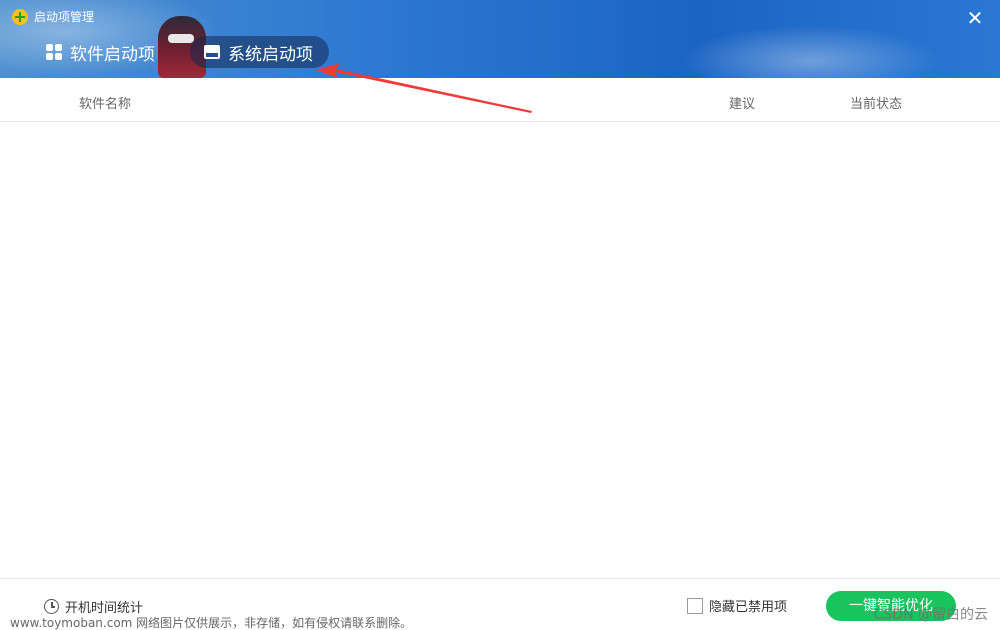  I want to click on column-header-status: 当前状态, so click(876, 102).